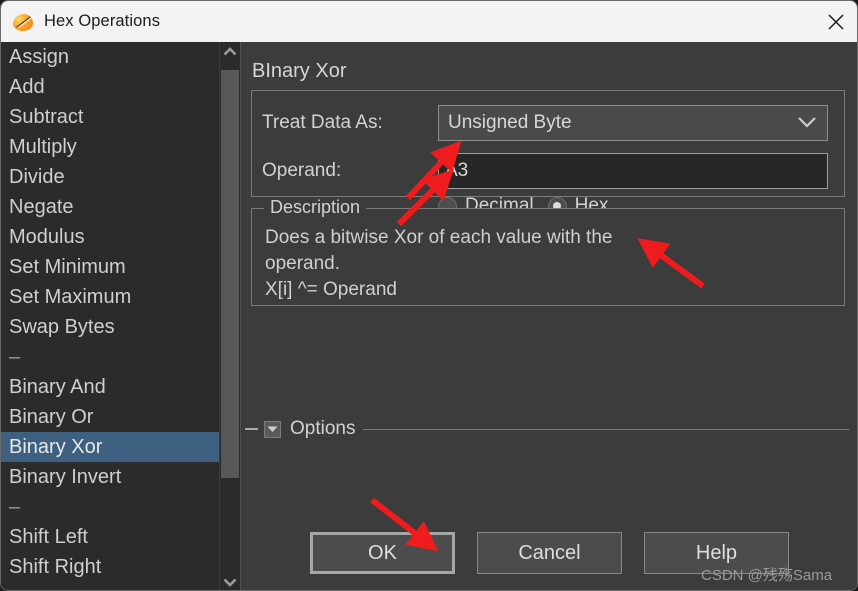 This screenshot has height=591, width=858. What do you see at coordinates (110, 57) in the screenshot?
I see `list-item: Assign` at bounding box center [110, 57].